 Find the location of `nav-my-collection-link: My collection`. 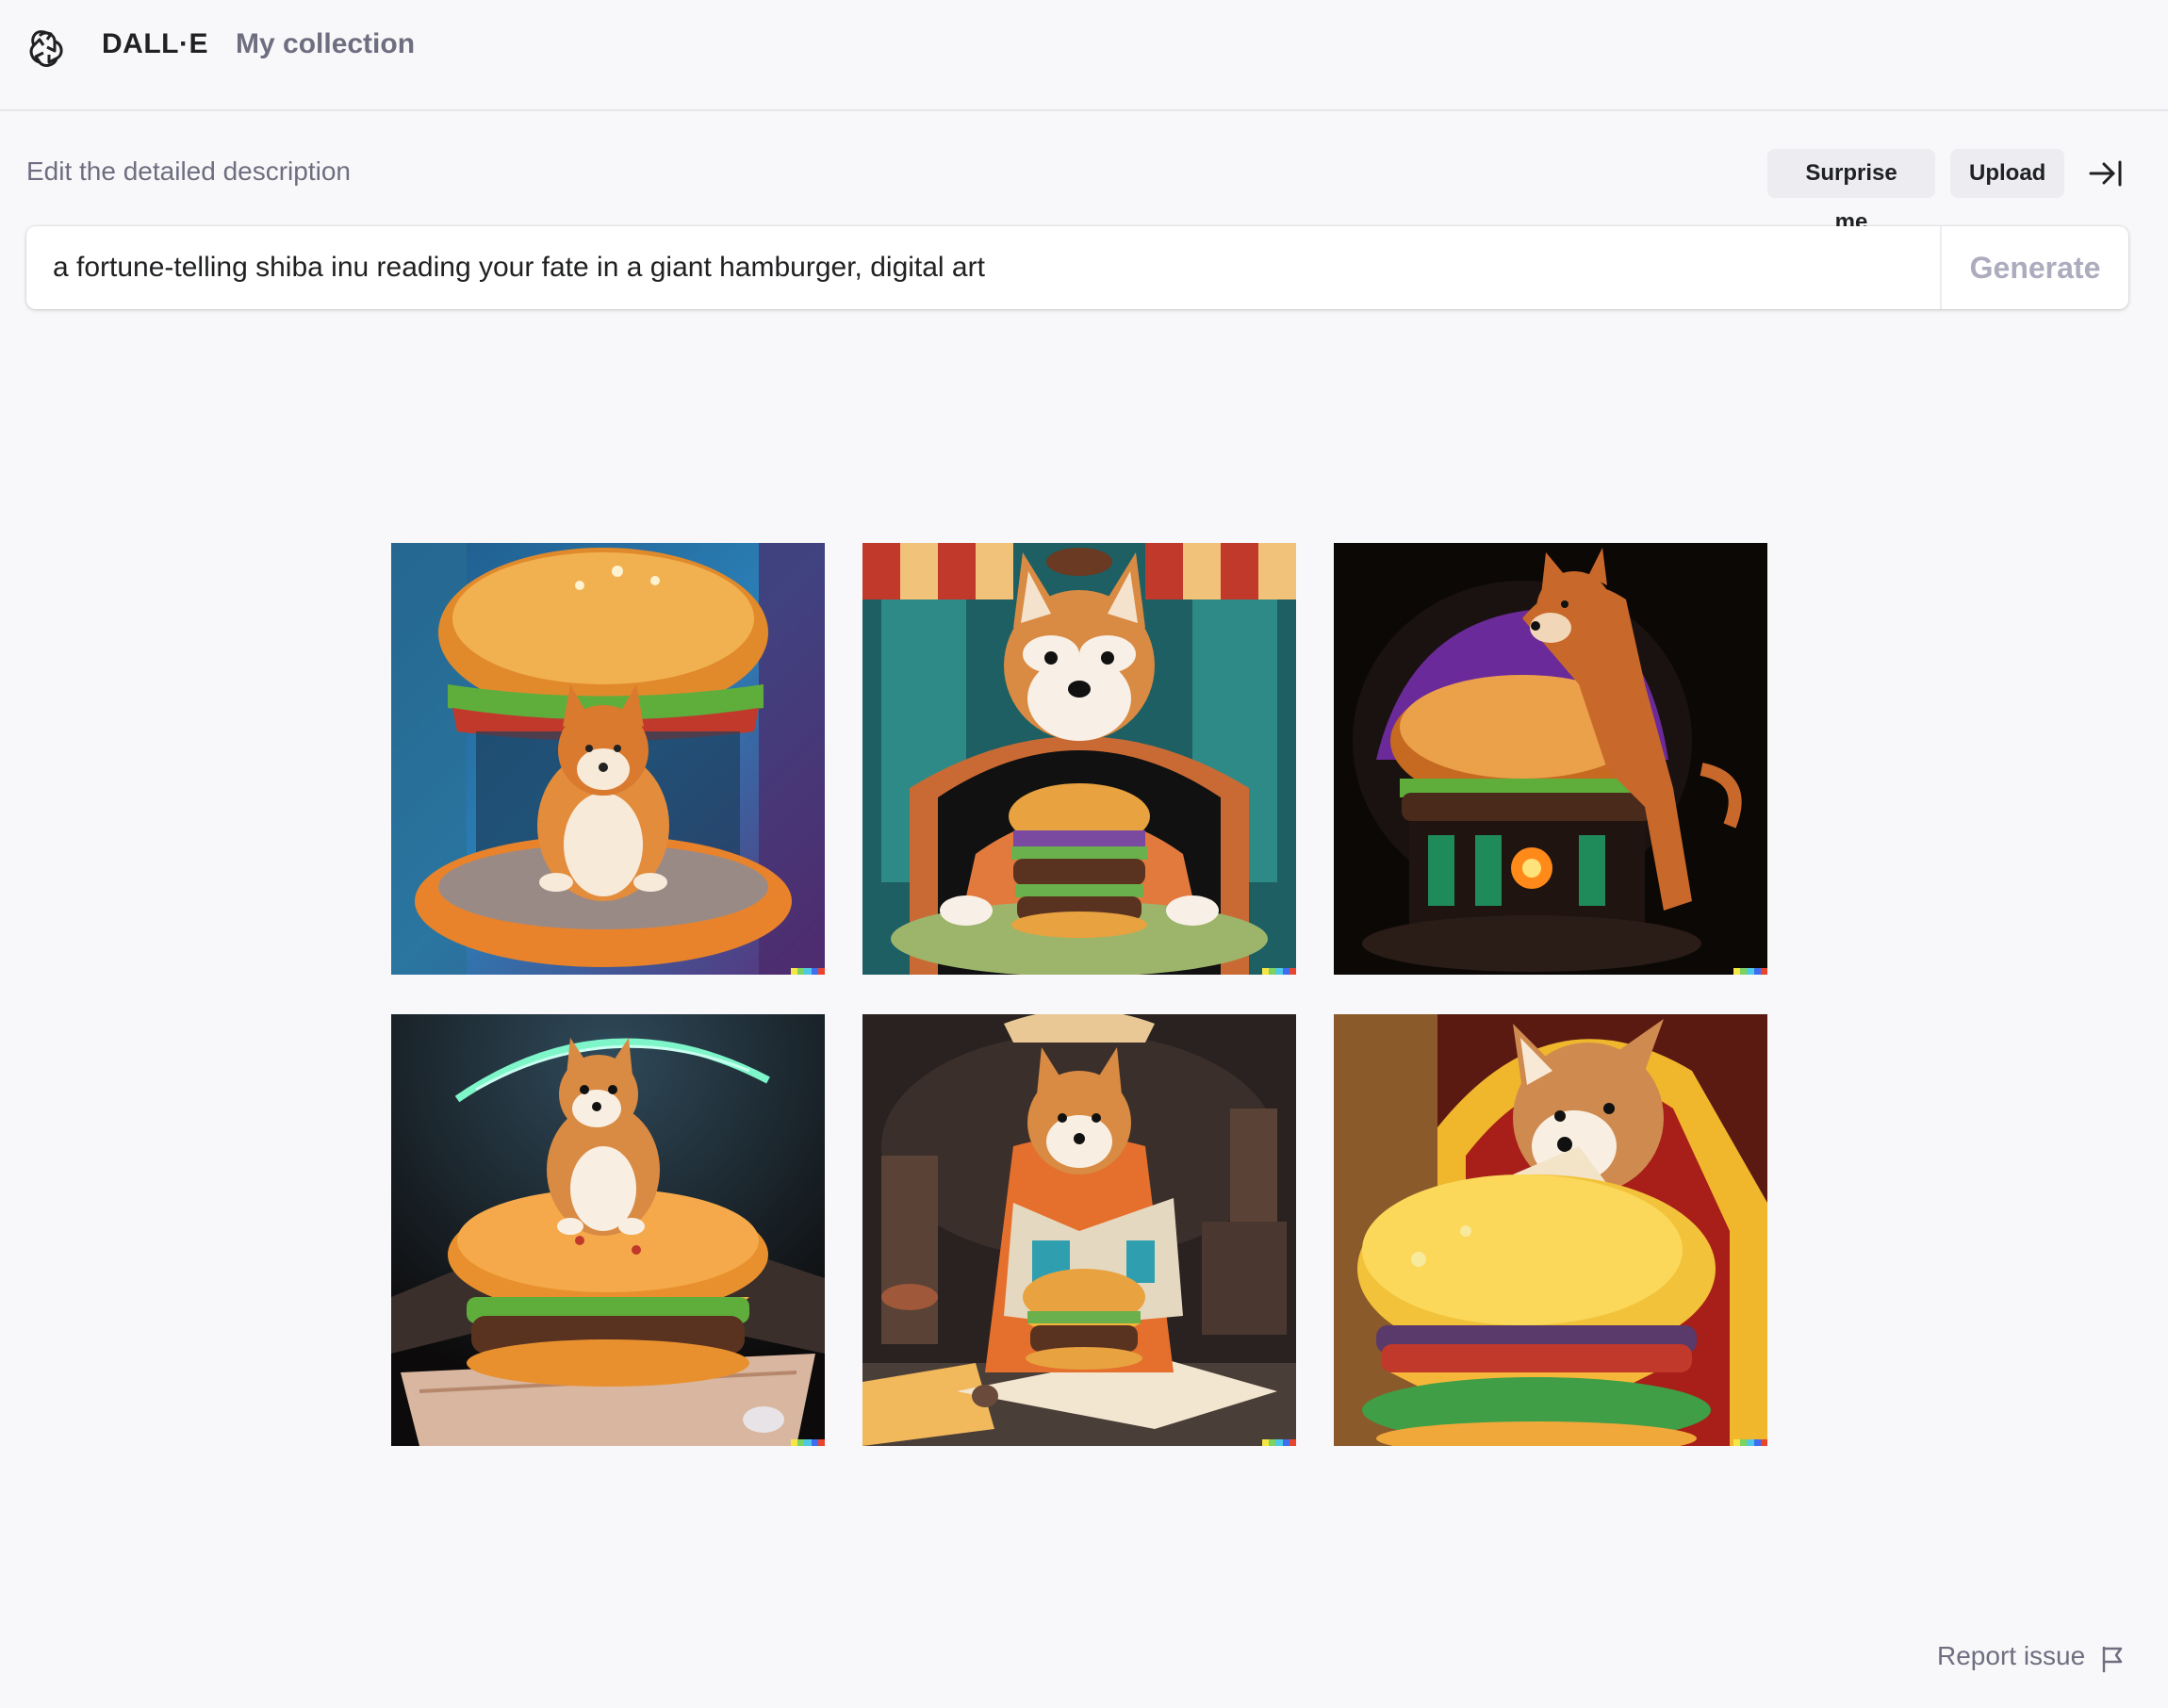

nav-my-collection-link: My collection is located at coordinates (325, 44).